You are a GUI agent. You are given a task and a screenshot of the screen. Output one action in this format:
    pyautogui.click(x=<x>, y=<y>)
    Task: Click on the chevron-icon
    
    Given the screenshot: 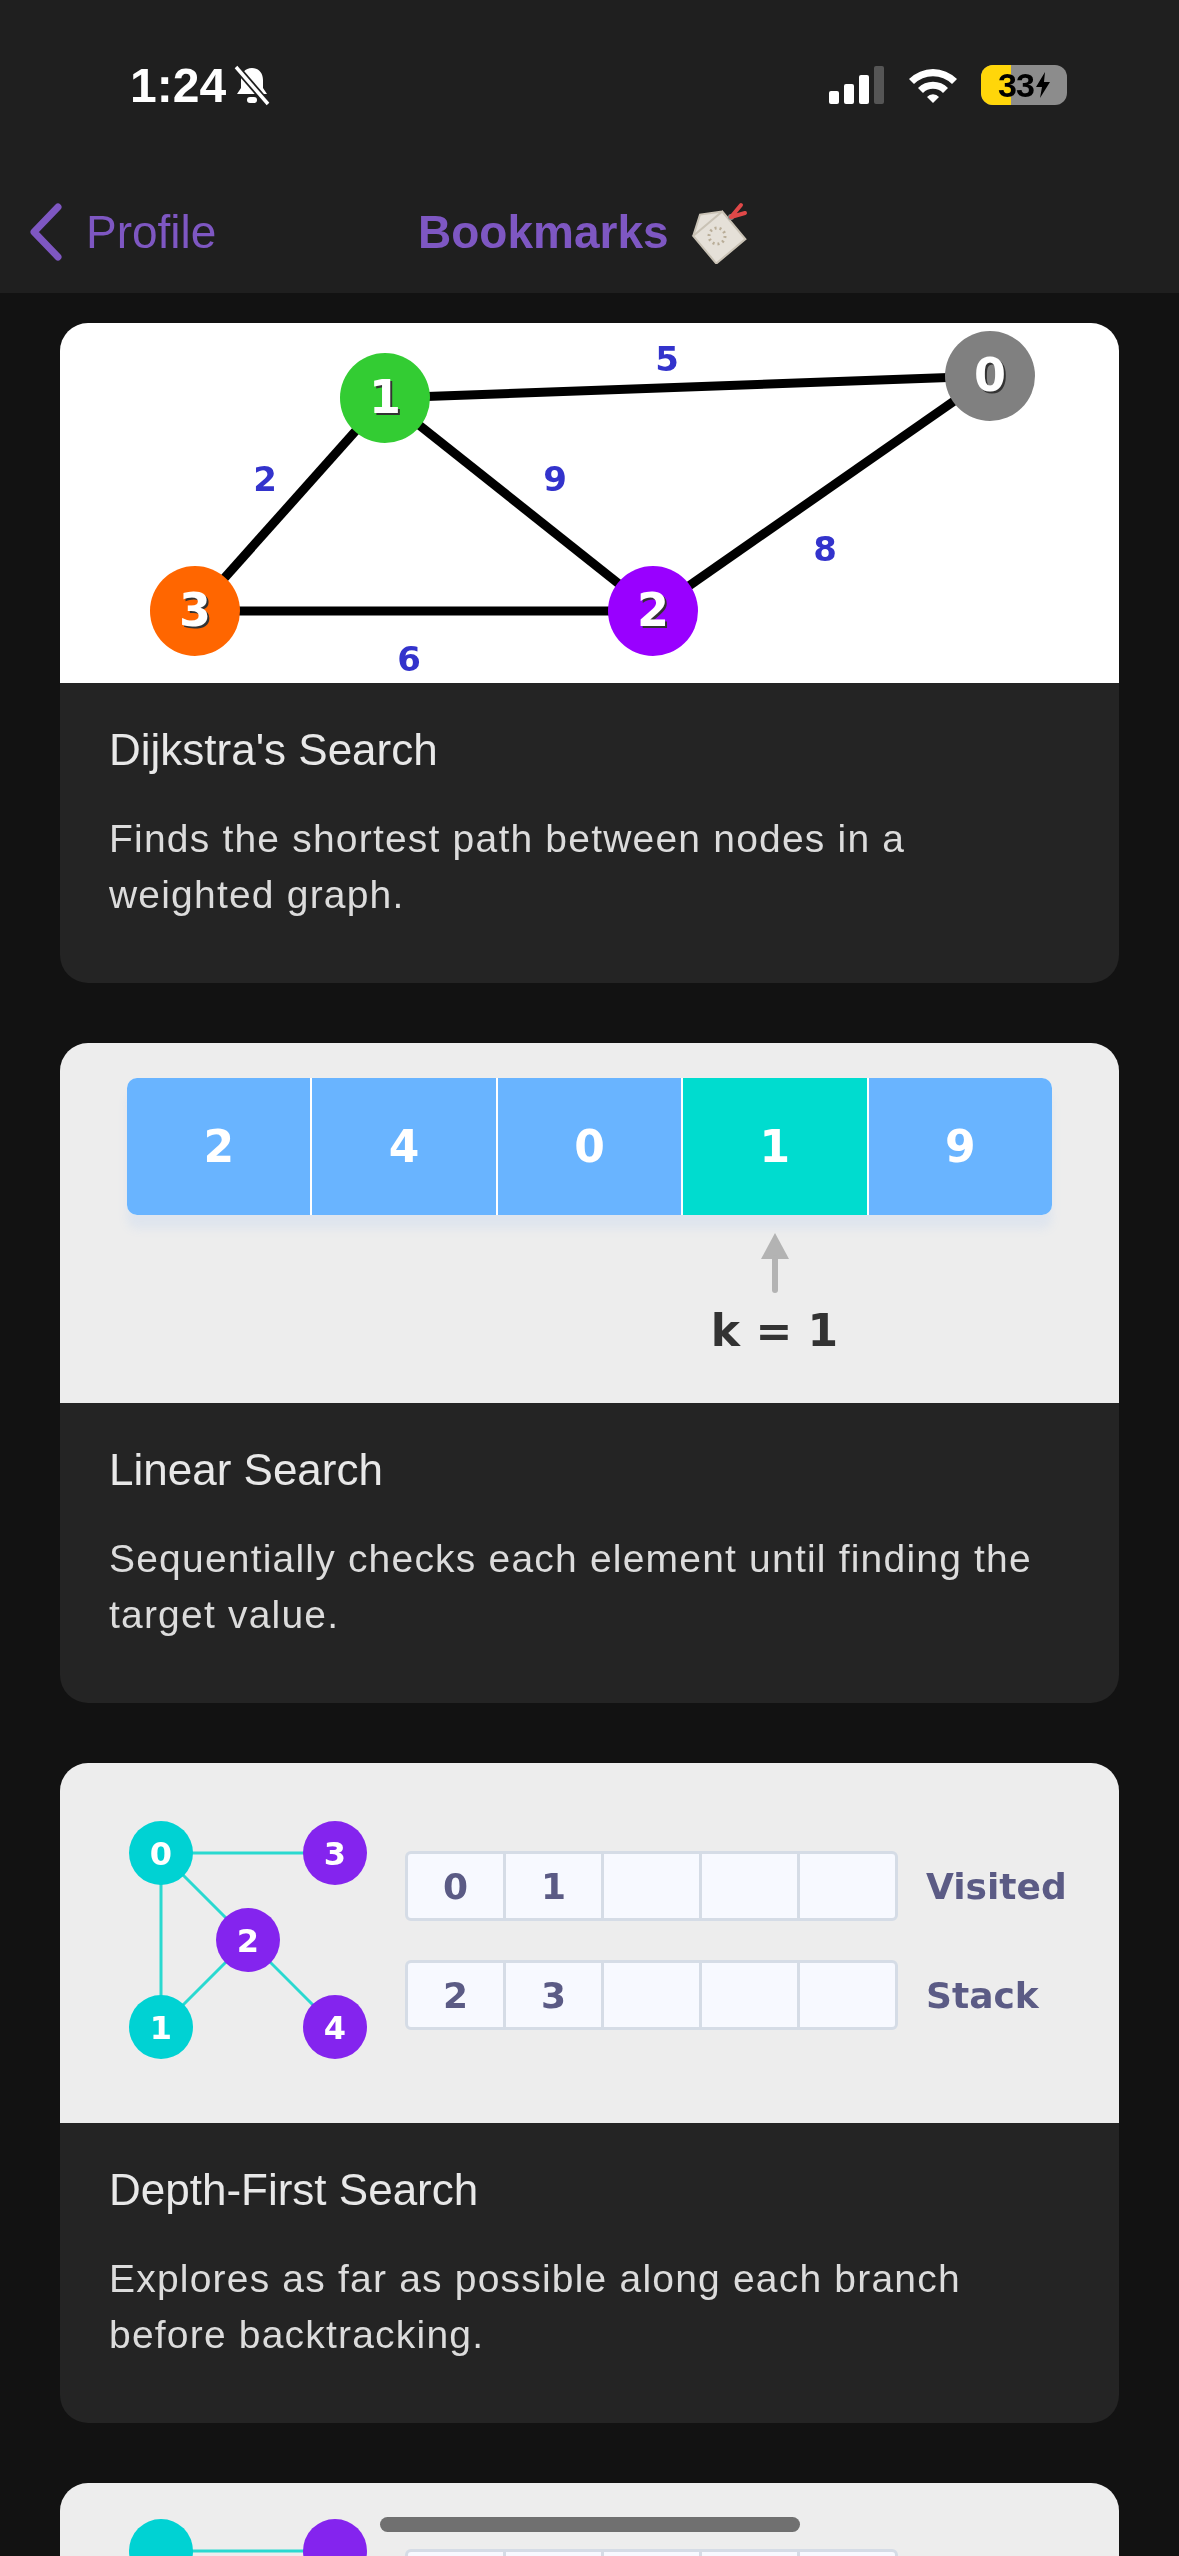 What is the action you would take?
    pyautogui.click(x=45, y=231)
    